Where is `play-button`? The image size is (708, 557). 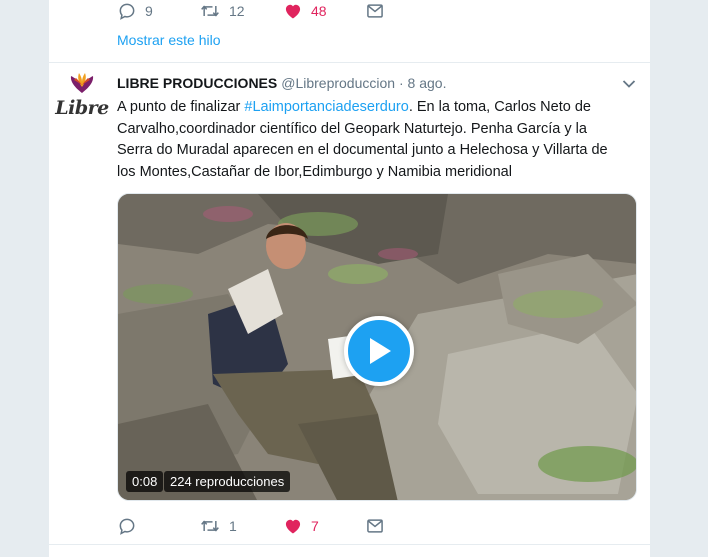
play-button is located at coordinates (379, 351).